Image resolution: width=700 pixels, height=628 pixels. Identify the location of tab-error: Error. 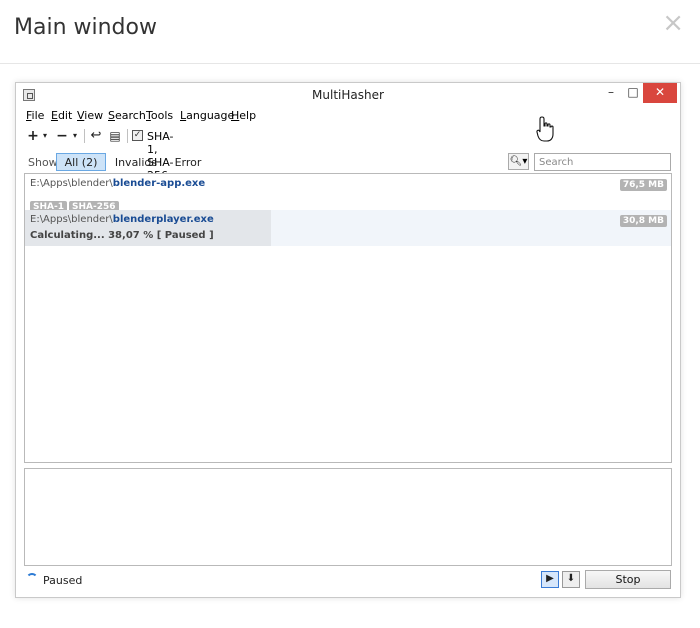
(188, 162).